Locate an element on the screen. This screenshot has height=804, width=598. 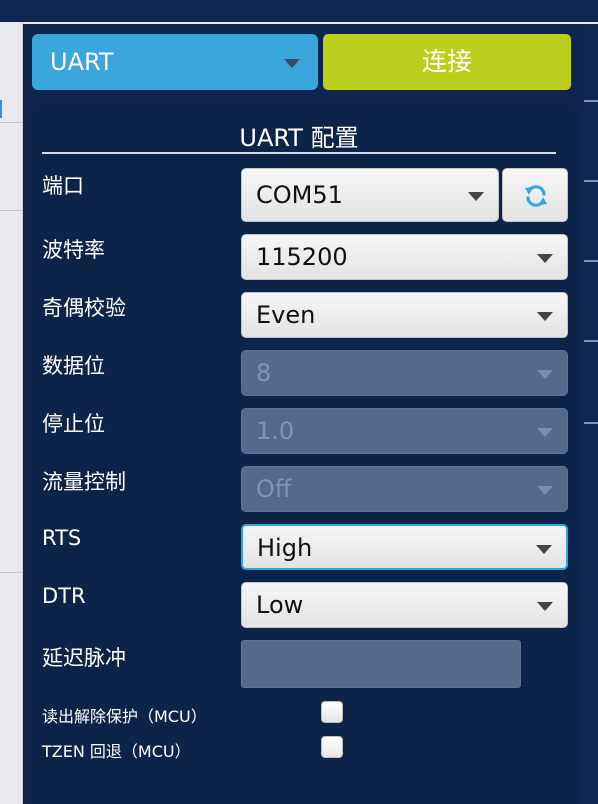
port-label: 端口 is located at coordinates (63, 186).